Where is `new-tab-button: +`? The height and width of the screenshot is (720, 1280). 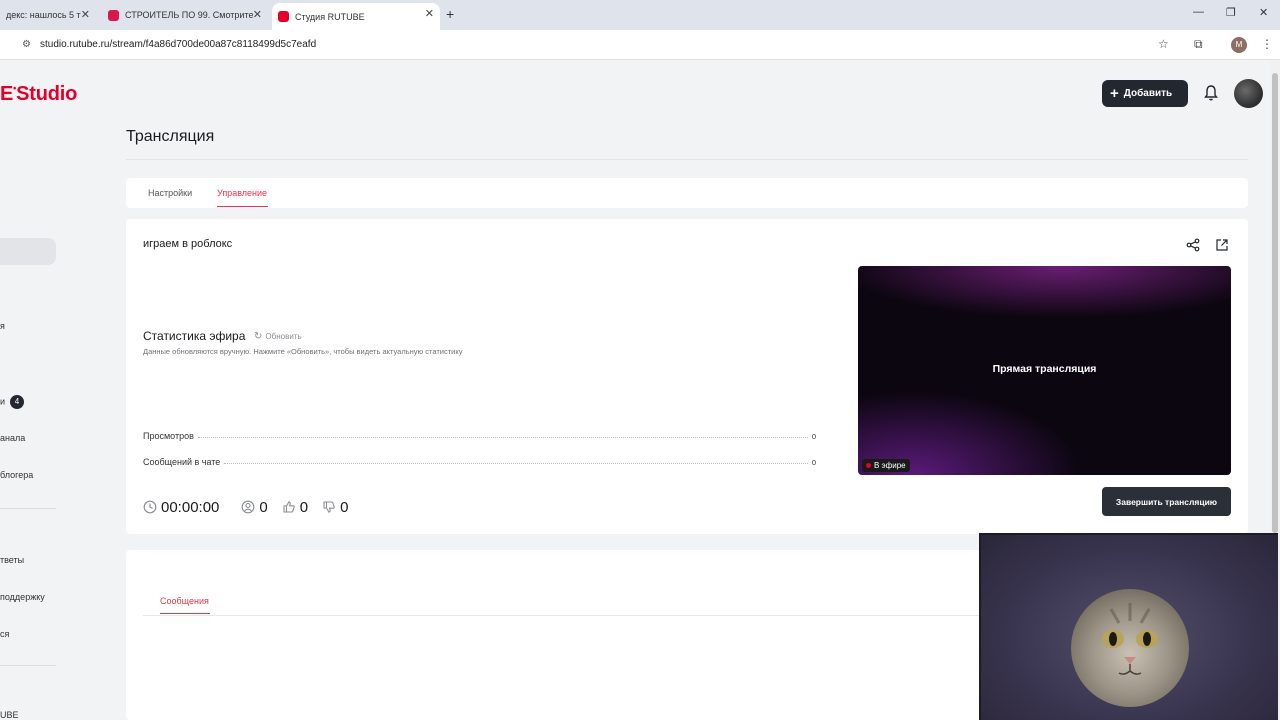
new-tab-button: + is located at coordinates (450, 14).